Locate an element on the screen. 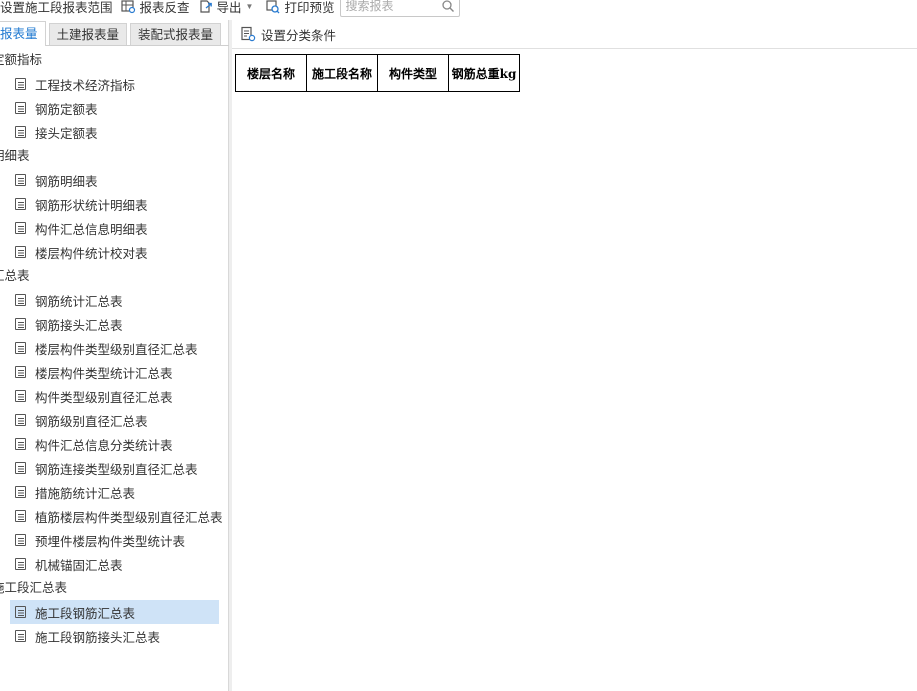 This screenshot has height=691, width=917. tab-prefab-report: 装配式报表量 is located at coordinates (176, 34).